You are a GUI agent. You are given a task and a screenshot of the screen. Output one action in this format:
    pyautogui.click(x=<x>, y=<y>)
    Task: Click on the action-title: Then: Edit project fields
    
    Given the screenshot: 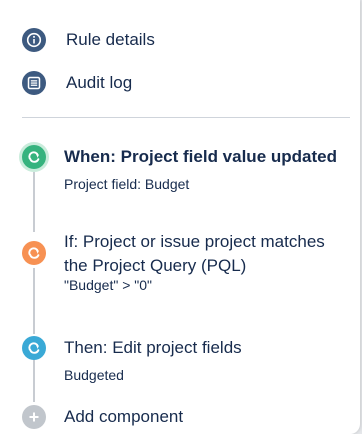 What is the action you would take?
    pyautogui.click(x=153, y=347)
    